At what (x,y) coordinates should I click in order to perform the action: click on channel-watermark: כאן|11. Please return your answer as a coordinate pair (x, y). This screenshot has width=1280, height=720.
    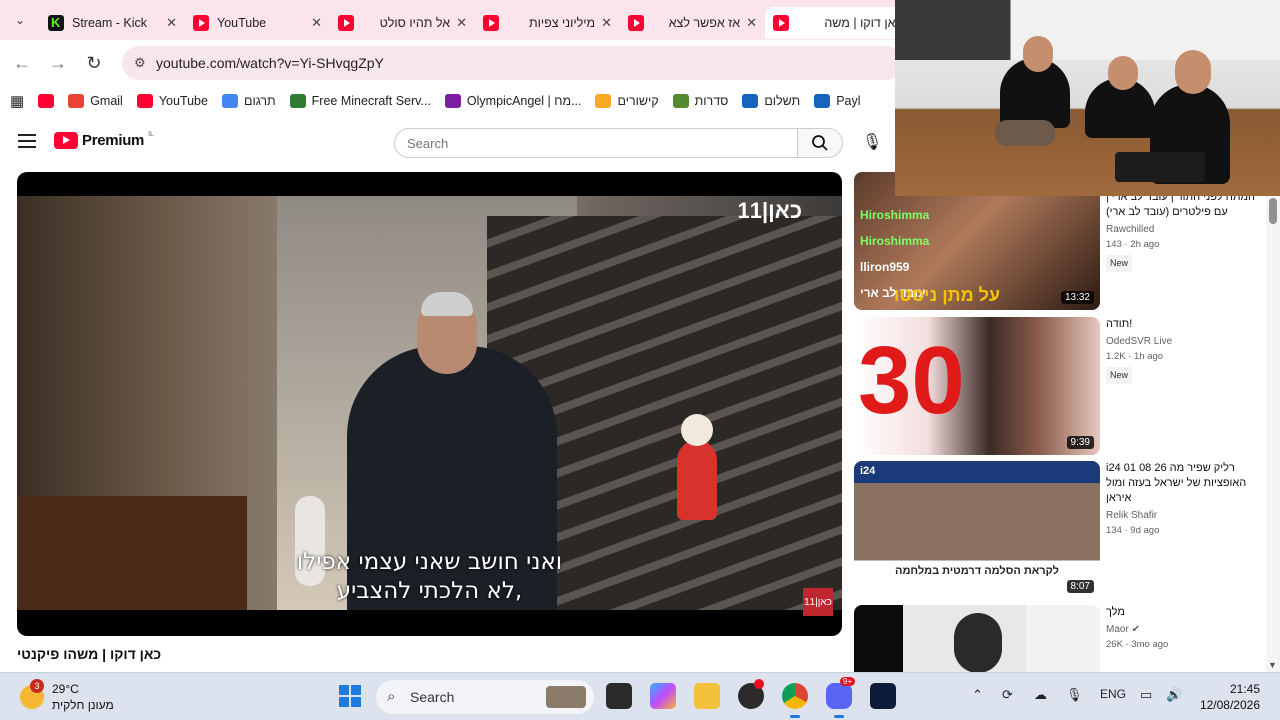
    Looking at the image, I should click on (769, 210).